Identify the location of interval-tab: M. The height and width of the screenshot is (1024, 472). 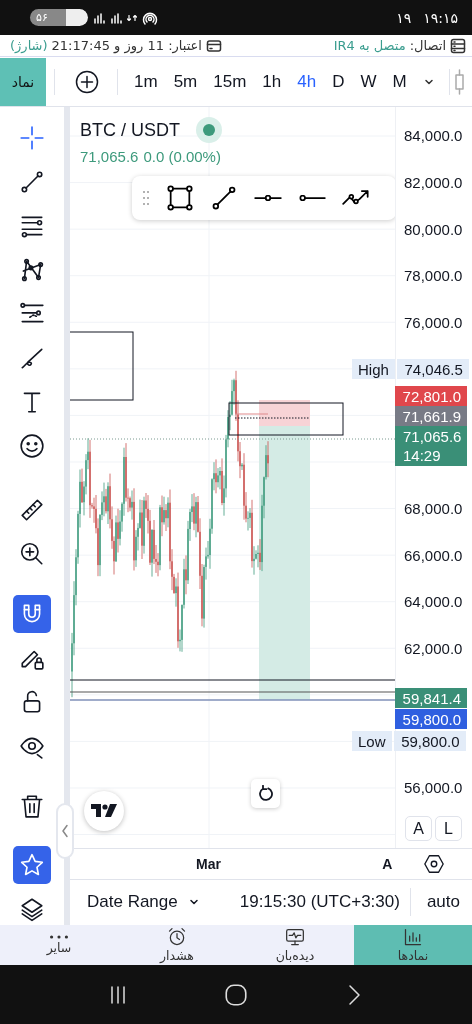
(399, 82).